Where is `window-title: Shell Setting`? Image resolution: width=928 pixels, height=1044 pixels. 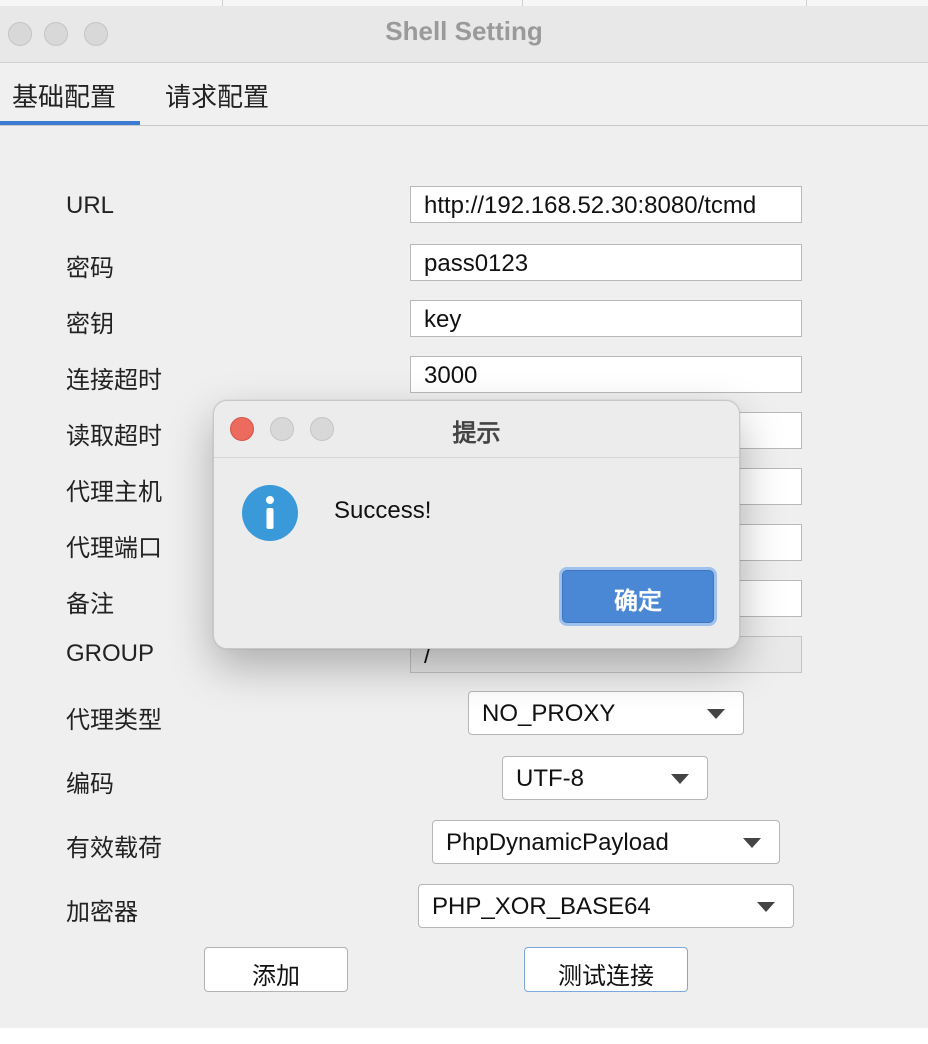 window-title: Shell Setting is located at coordinates (464, 31).